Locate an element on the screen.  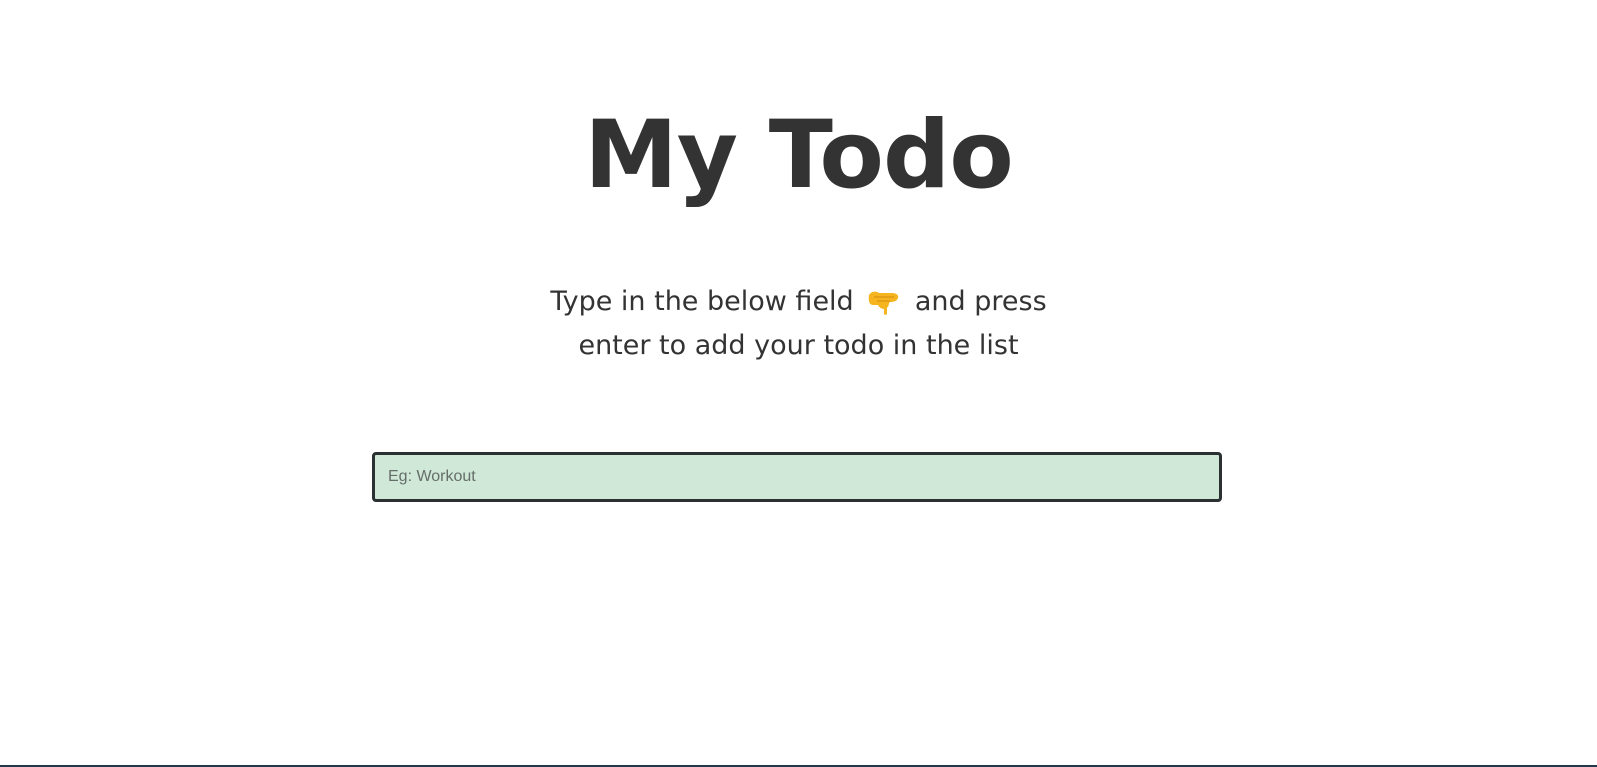
instruction-text-start: Type in the below field is located at coordinates (702, 301).